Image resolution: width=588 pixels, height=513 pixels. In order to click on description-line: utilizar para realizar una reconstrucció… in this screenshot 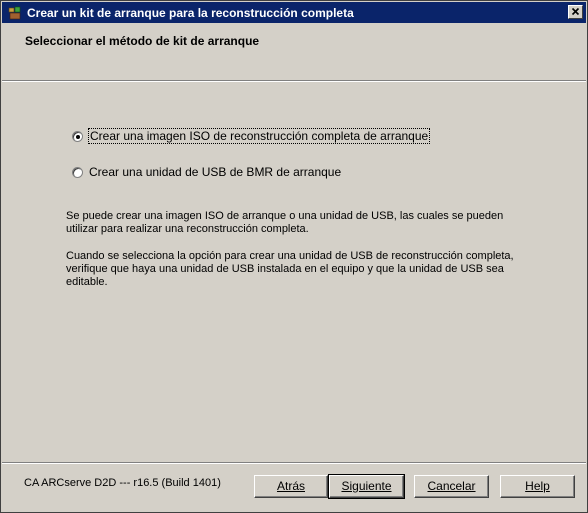, I will do `click(187, 229)`.